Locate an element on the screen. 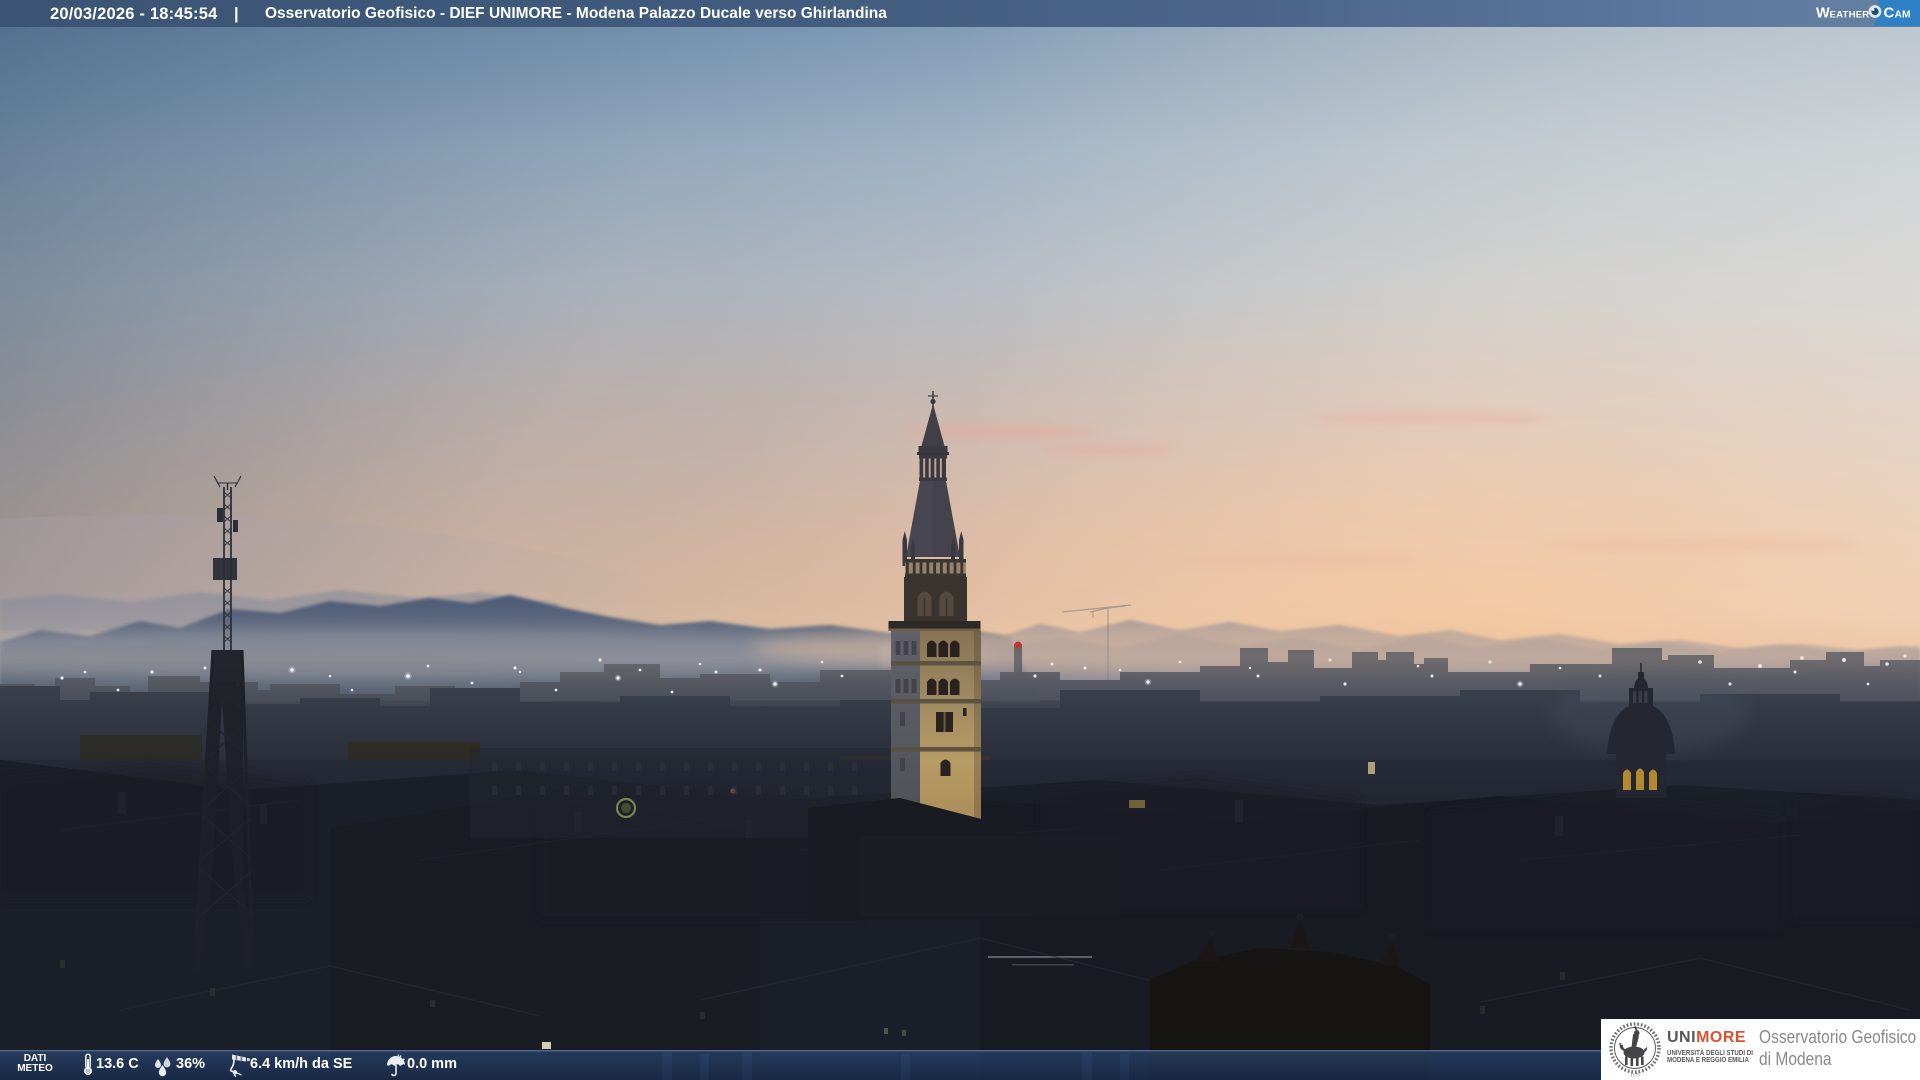 The height and width of the screenshot is (1080, 1920). svg-text: W is located at coordinates (1823, 14).